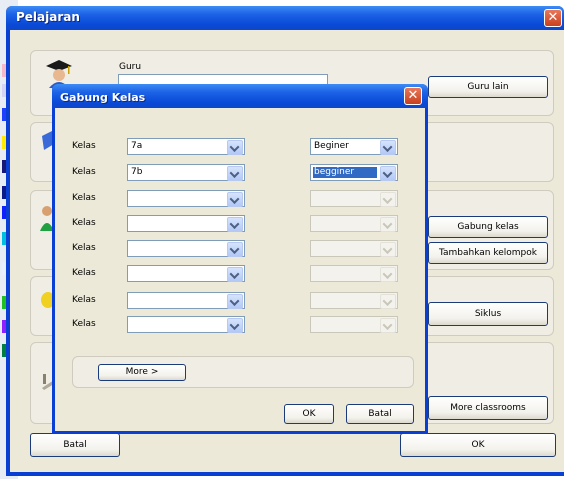 This screenshot has height=479, width=564. I want to click on window-close-button: ✕, so click(553, 18).